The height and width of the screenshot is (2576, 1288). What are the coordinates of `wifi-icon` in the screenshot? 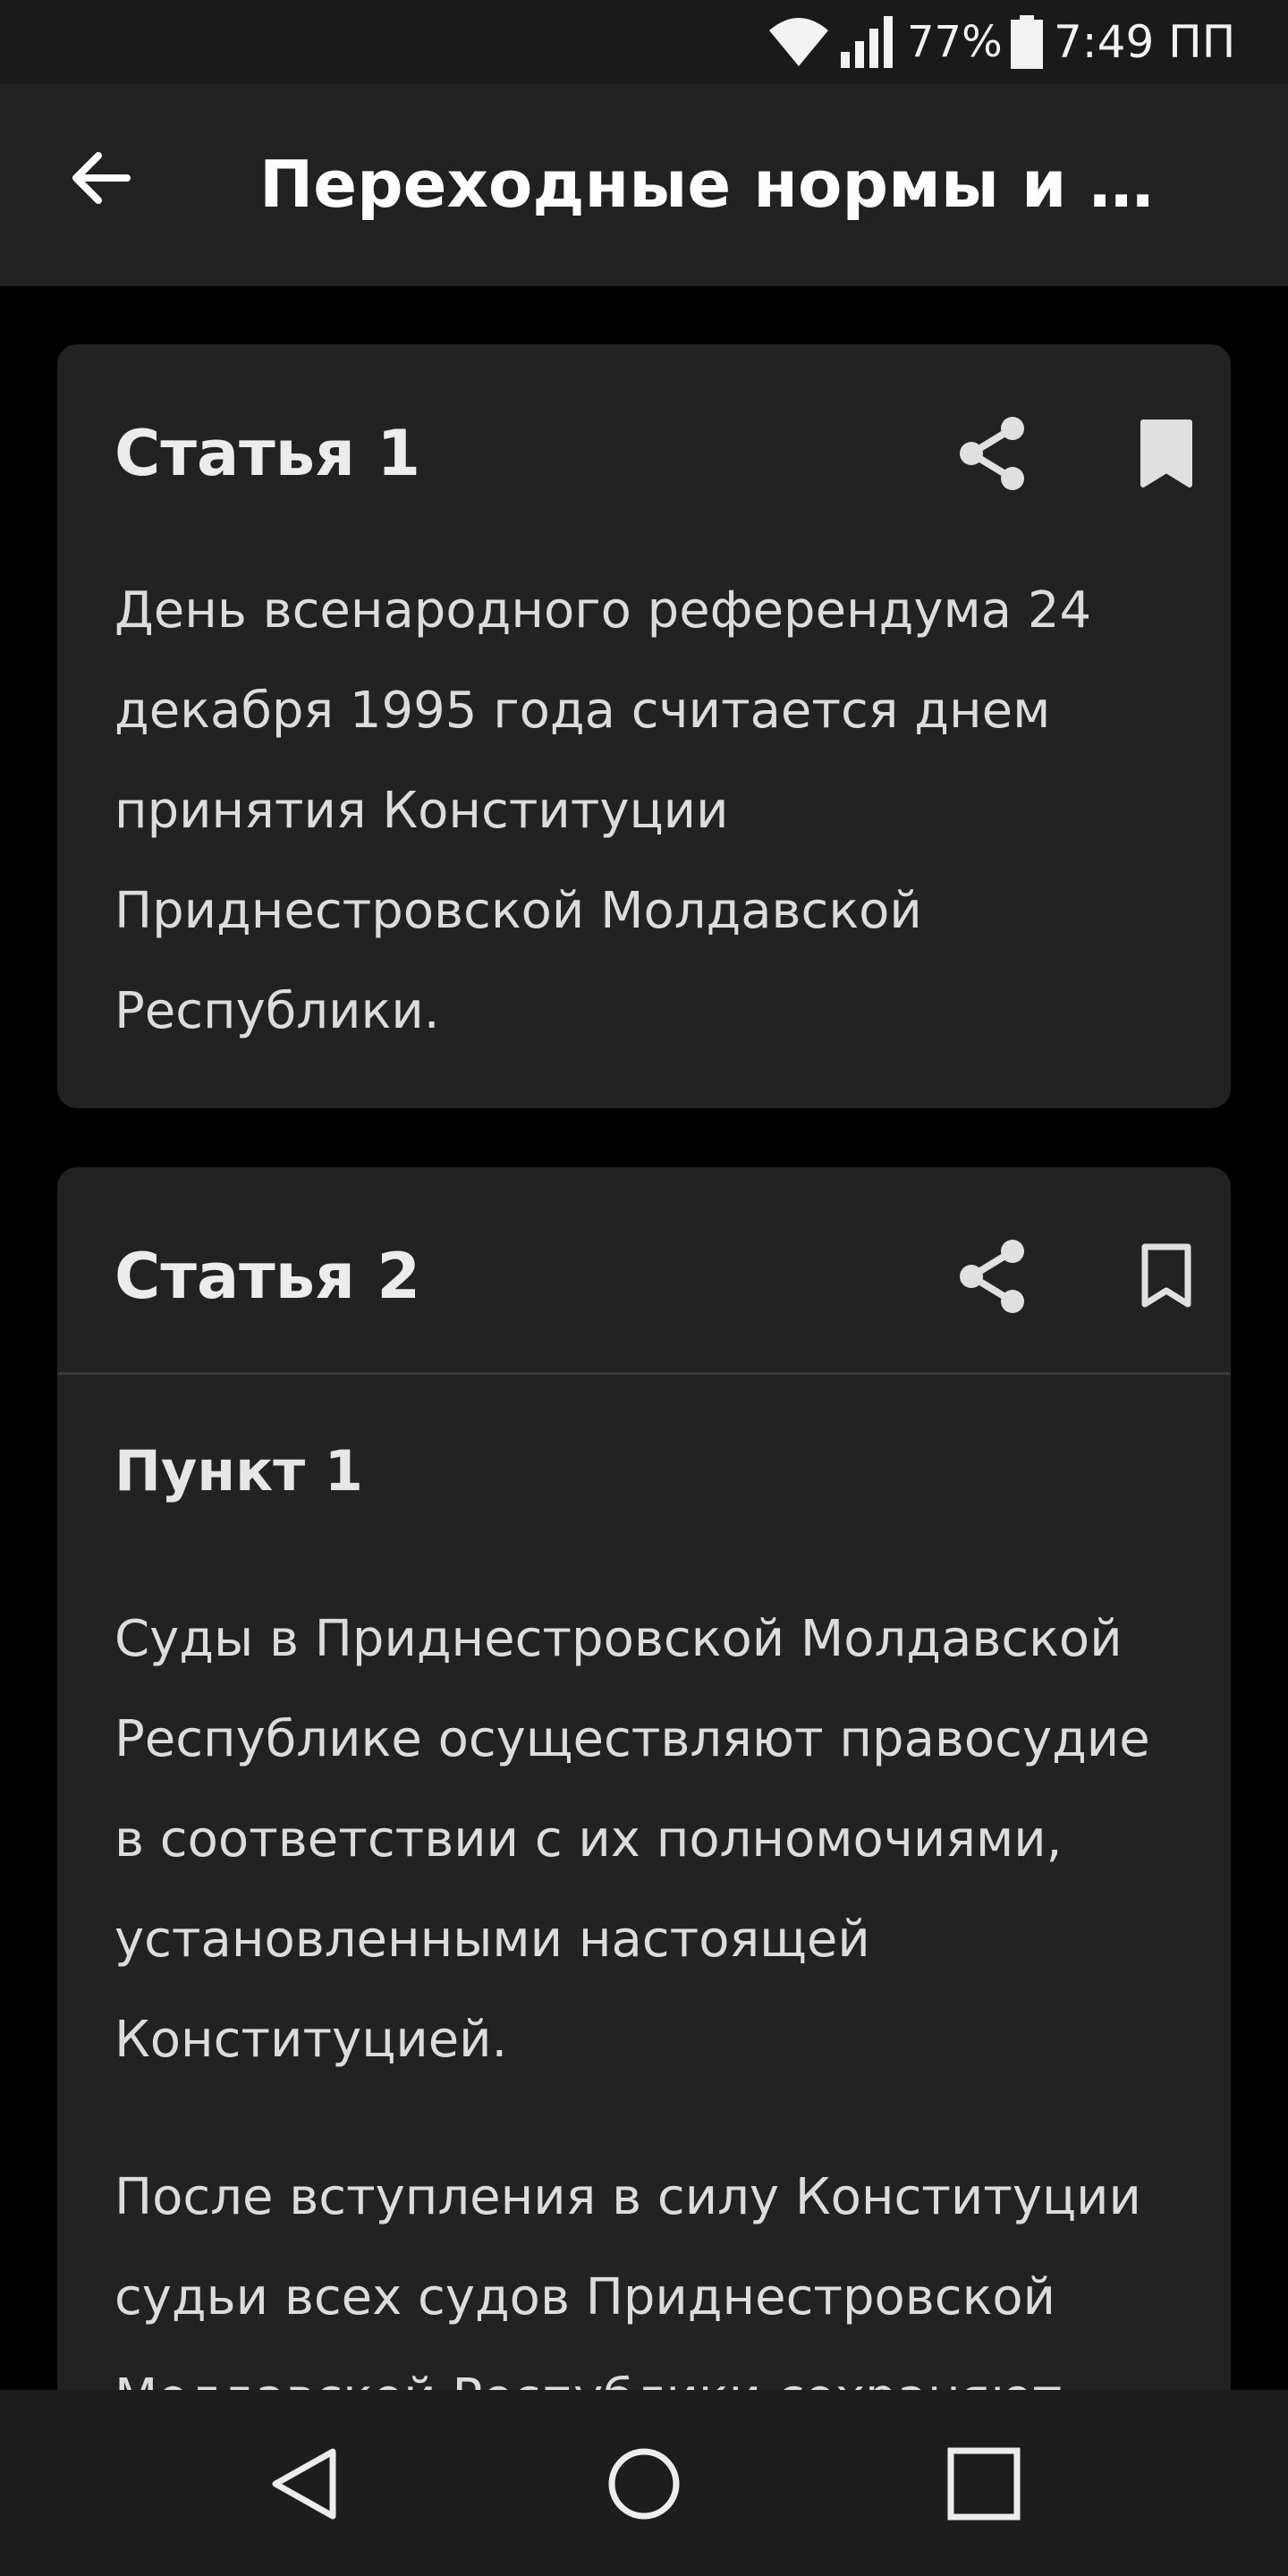 It's located at (798, 42).